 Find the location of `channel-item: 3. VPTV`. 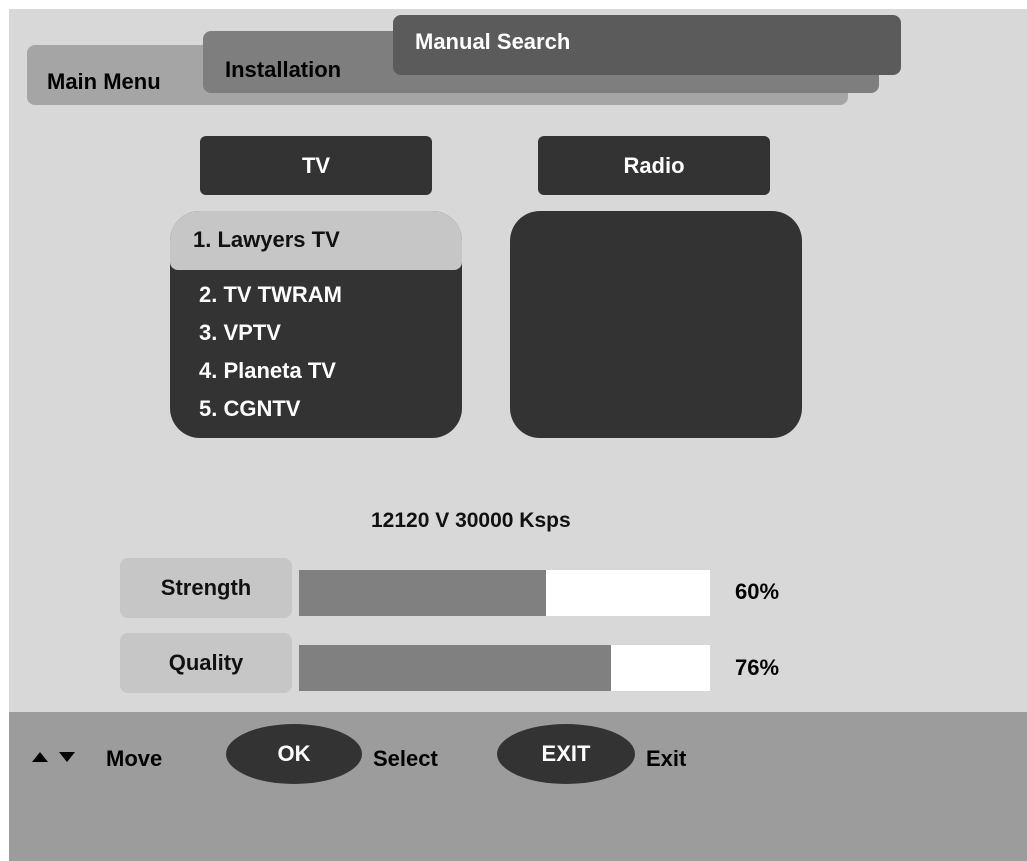

channel-item: 3. VPTV is located at coordinates (316, 332).